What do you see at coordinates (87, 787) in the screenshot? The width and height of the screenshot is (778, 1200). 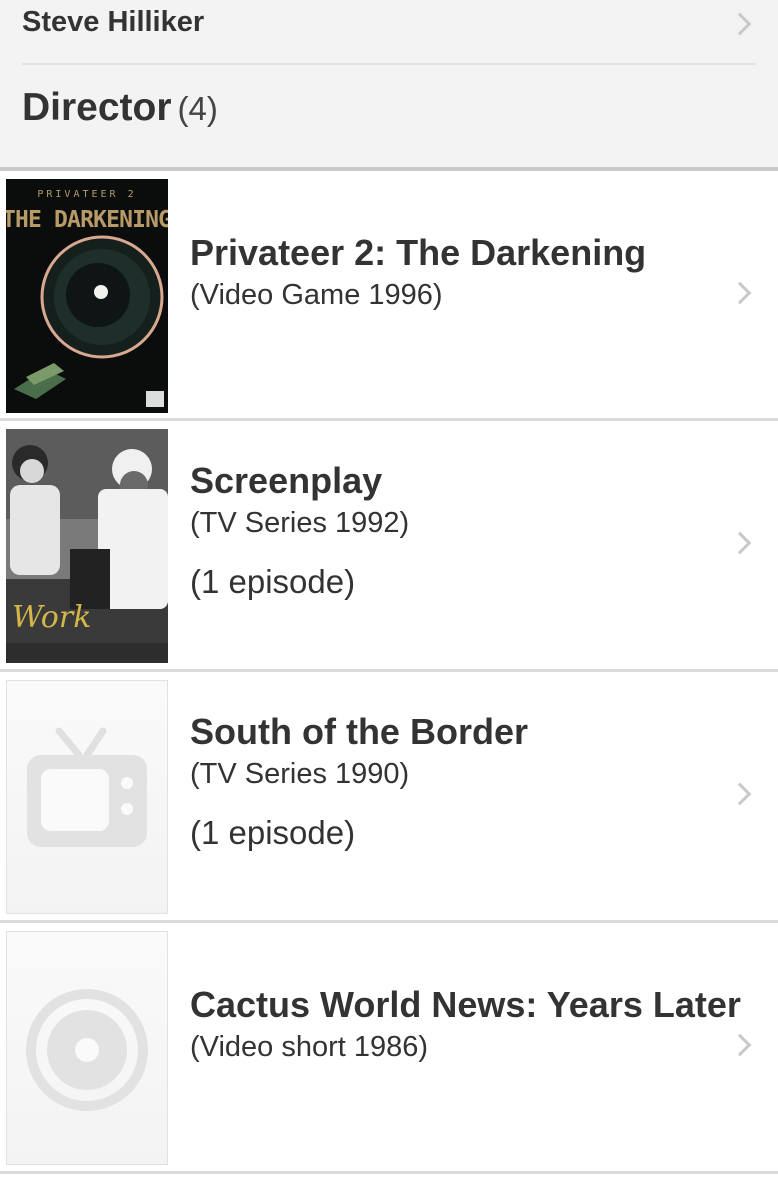 I see `tv-placeholder-icon` at bounding box center [87, 787].